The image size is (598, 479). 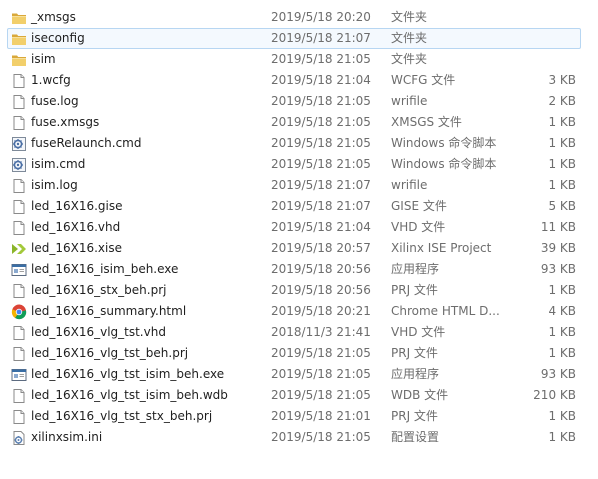 I want to click on folder-icon, so click(x=19, y=18).